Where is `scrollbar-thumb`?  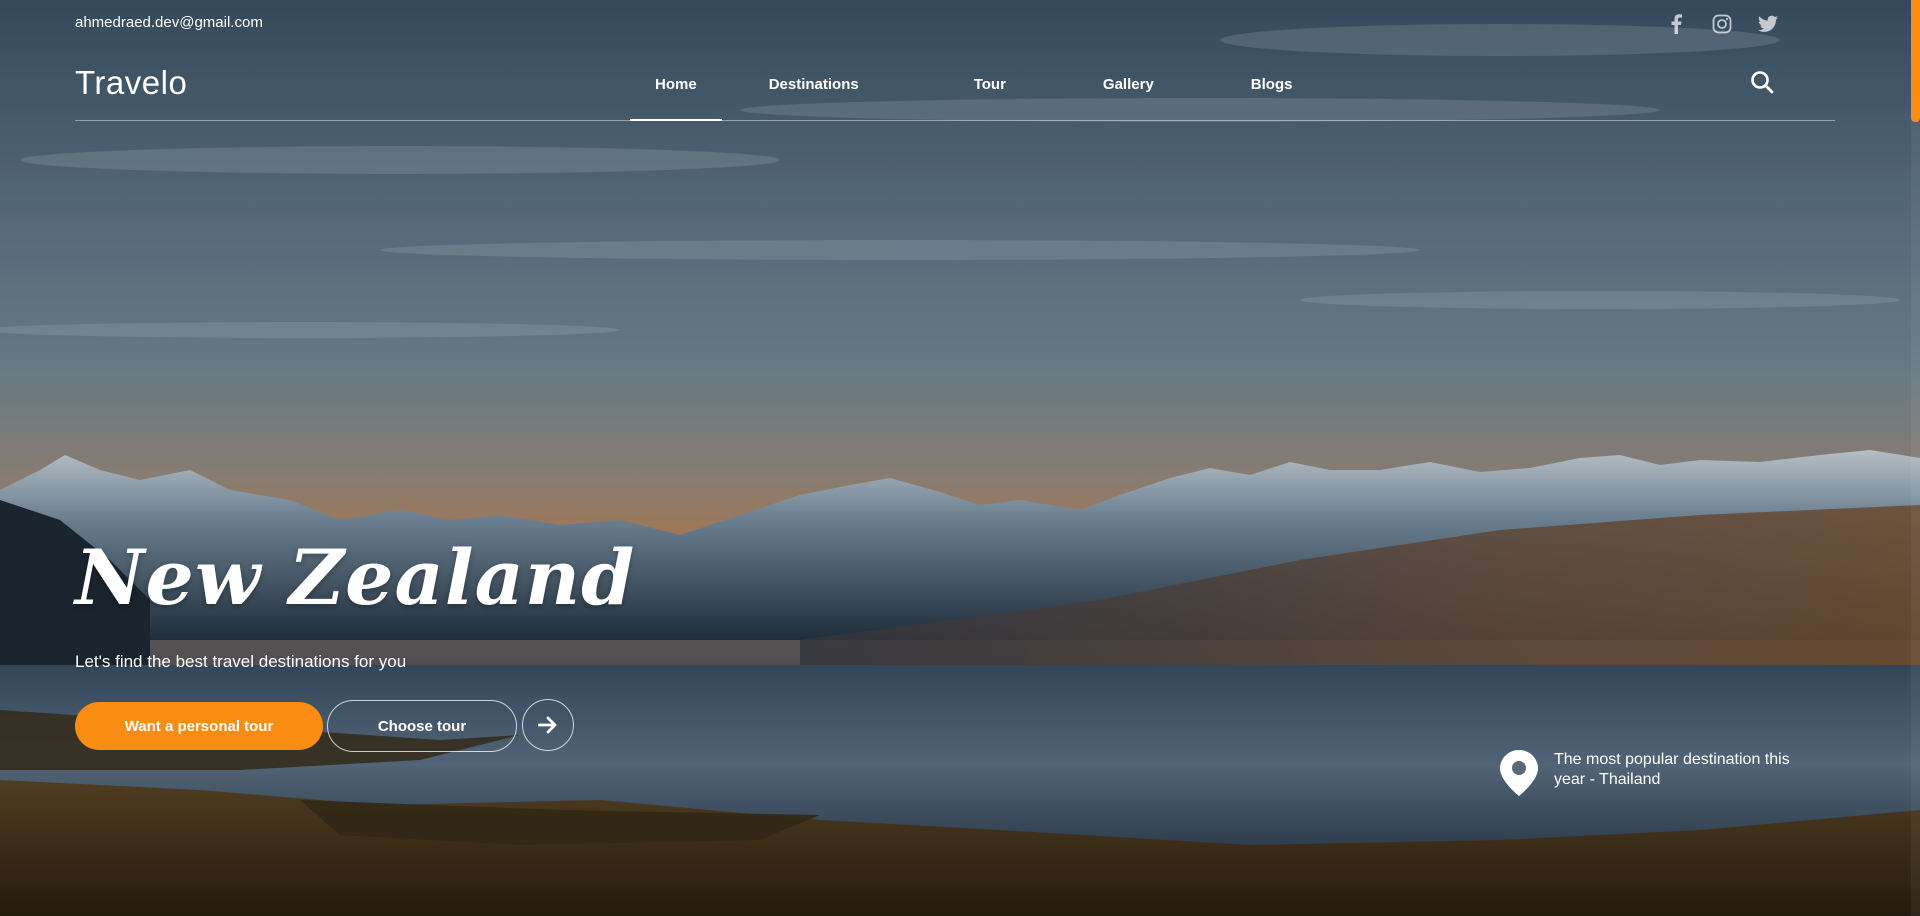
scrollbar-thumb is located at coordinates (1915, 61).